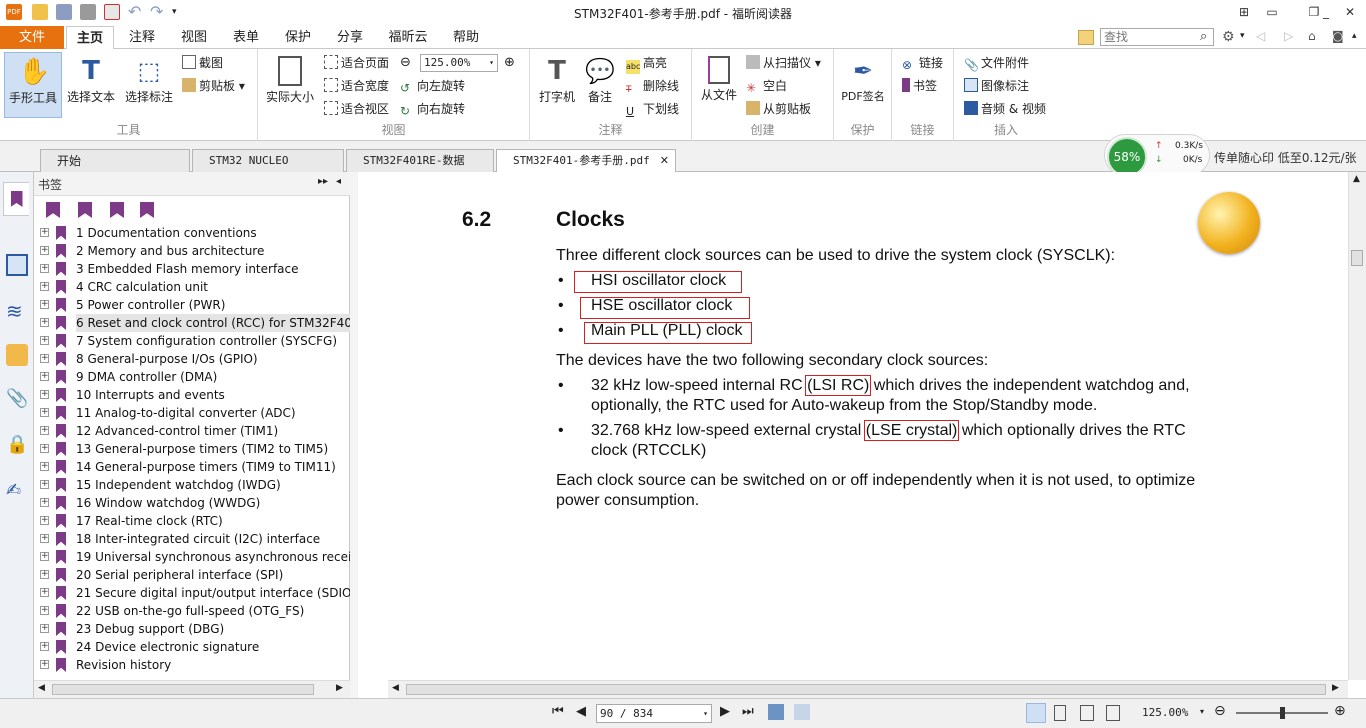 The image size is (1366, 728). Describe the element at coordinates (1357, 426) in the screenshot. I see `document-vertical-scrollbar: ▲` at that location.